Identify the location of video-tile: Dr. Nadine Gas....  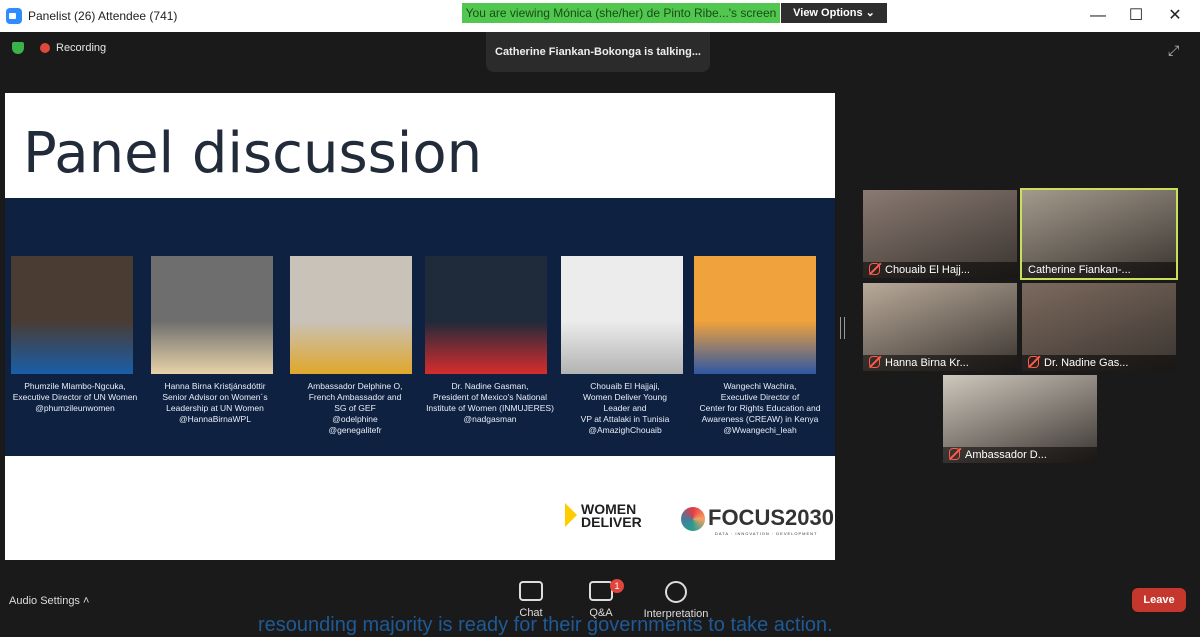
(1099, 327).